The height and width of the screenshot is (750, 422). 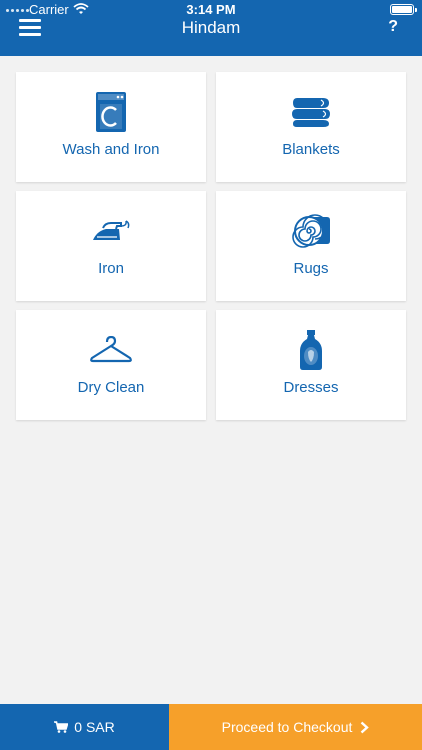 I want to click on service-tile-iron: Iron, so click(x=111, y=246).